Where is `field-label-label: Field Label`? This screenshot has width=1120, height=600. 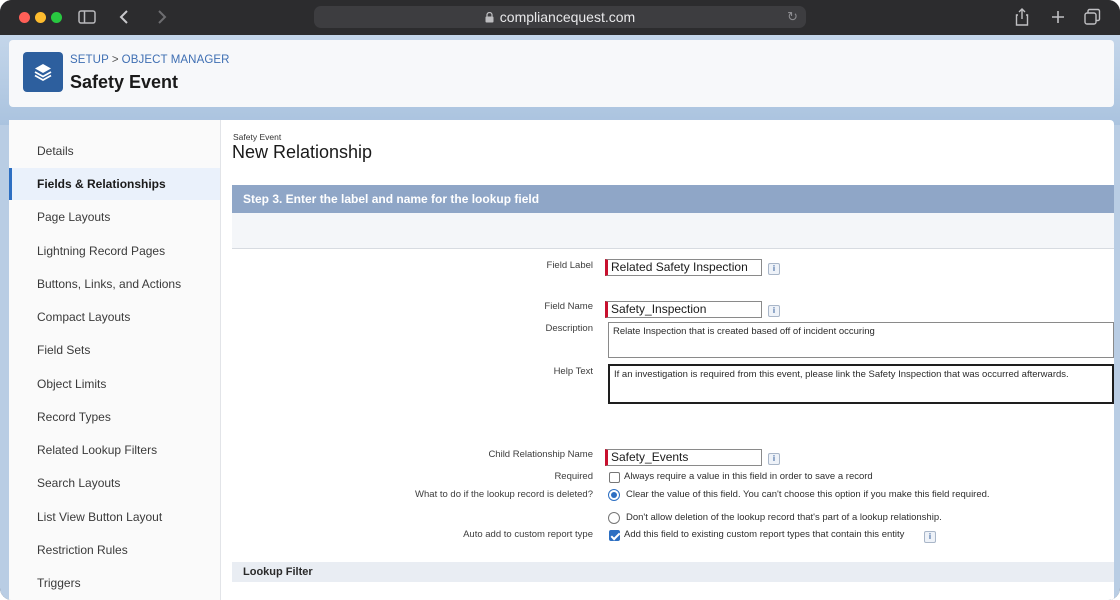 field-label-label: Field Label is located at coordinates (569, 265).